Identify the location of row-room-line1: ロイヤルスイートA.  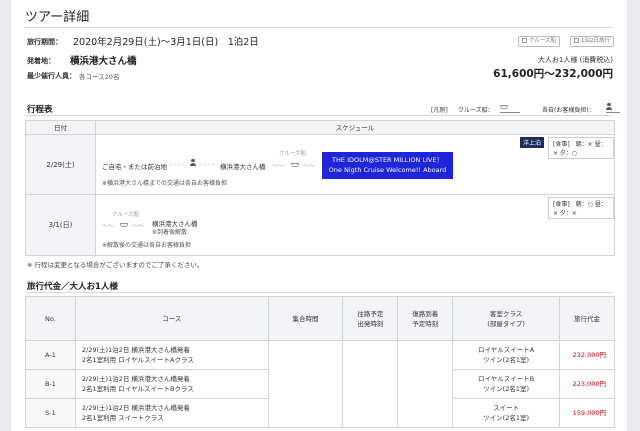
(506, 350).